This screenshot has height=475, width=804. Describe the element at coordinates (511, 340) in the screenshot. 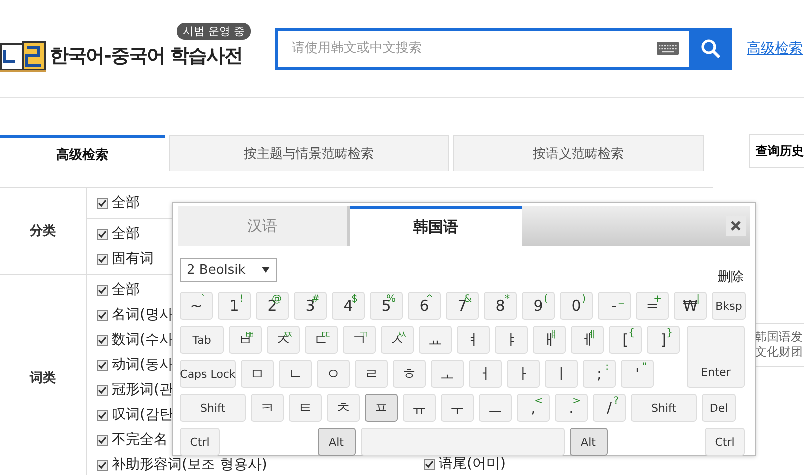

I see `keyboard-key: ㅑ` at that location.